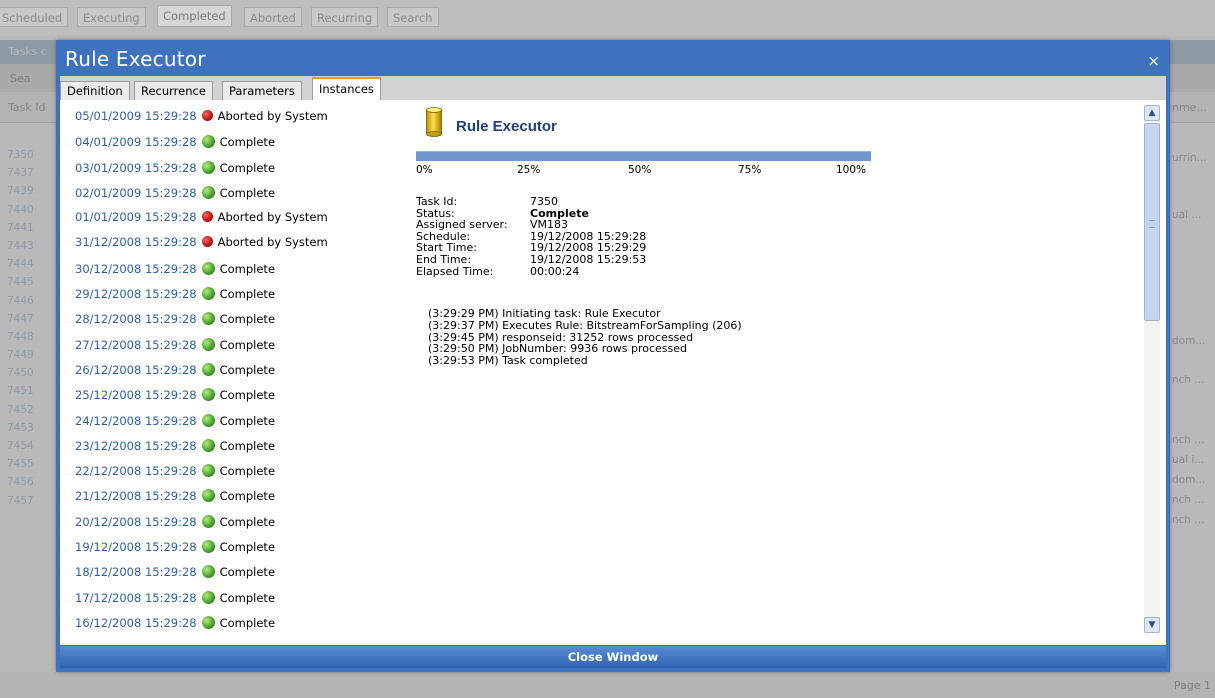 The image size is (1215, 698). I want to click on progress-tick: 0%, so click(424, 170).